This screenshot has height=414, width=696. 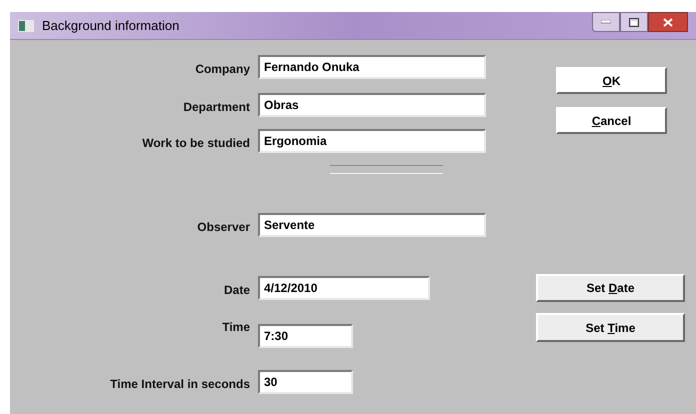 What do you see at coordinates (26, 26) in the screenshot?
I see `app-icon` at bounding box center [26, 26].